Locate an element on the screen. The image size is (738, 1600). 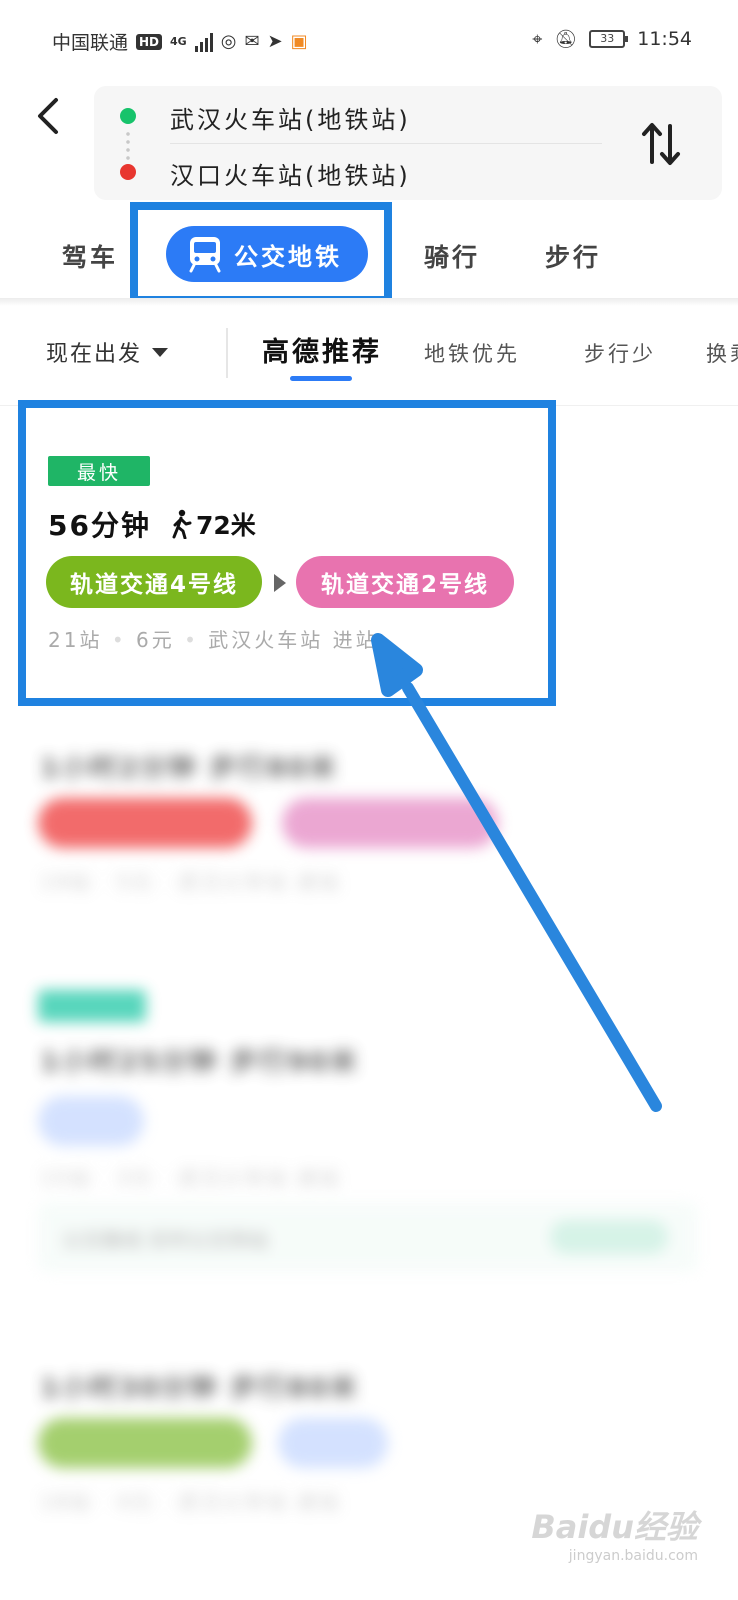
dropdown-triangle-icon is located at coordinates (160, 352).